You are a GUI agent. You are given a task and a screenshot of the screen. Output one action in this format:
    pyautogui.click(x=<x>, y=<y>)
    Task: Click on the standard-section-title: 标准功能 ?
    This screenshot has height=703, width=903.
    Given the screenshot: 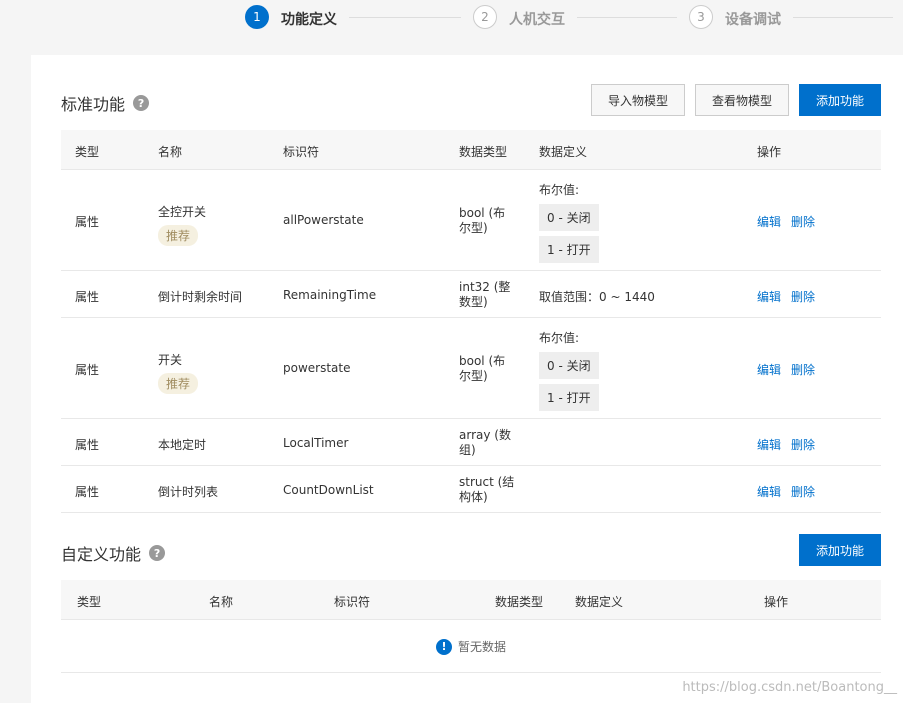 What is the action you would take?
    pyautogui.click(x=105, y=103)
    